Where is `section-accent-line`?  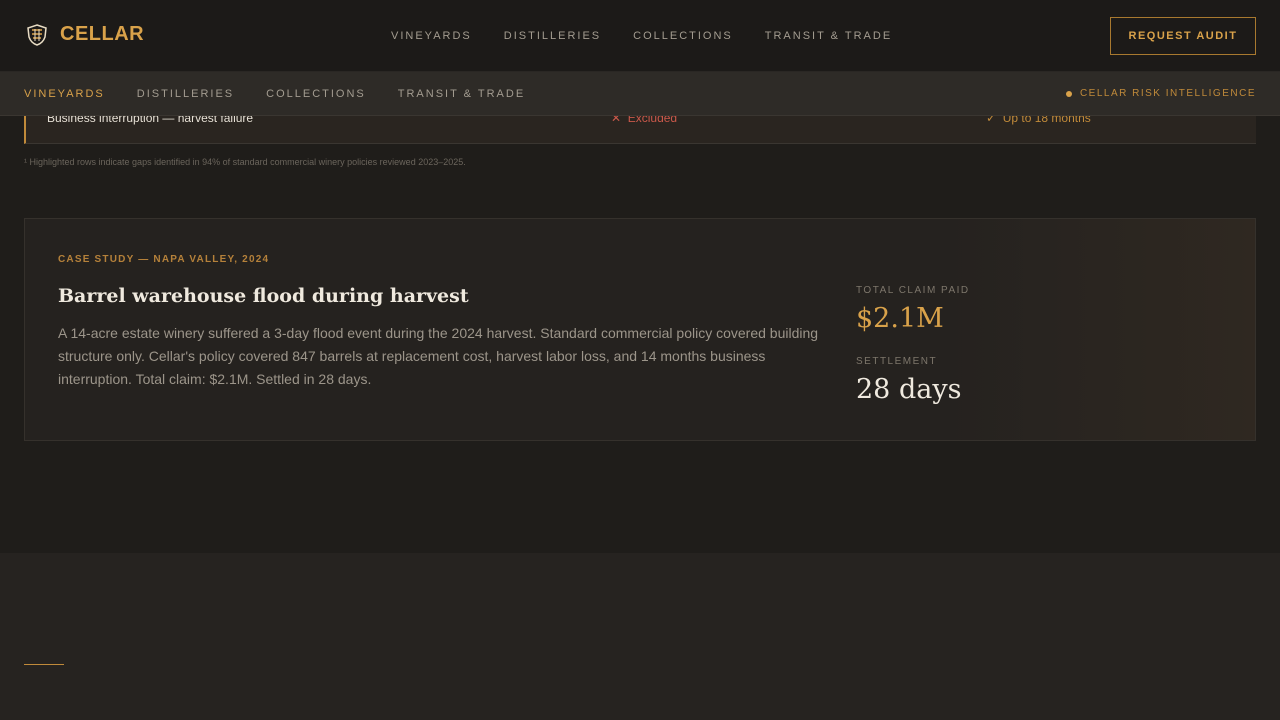 section-accent-line is located at coordinates (44, 664).